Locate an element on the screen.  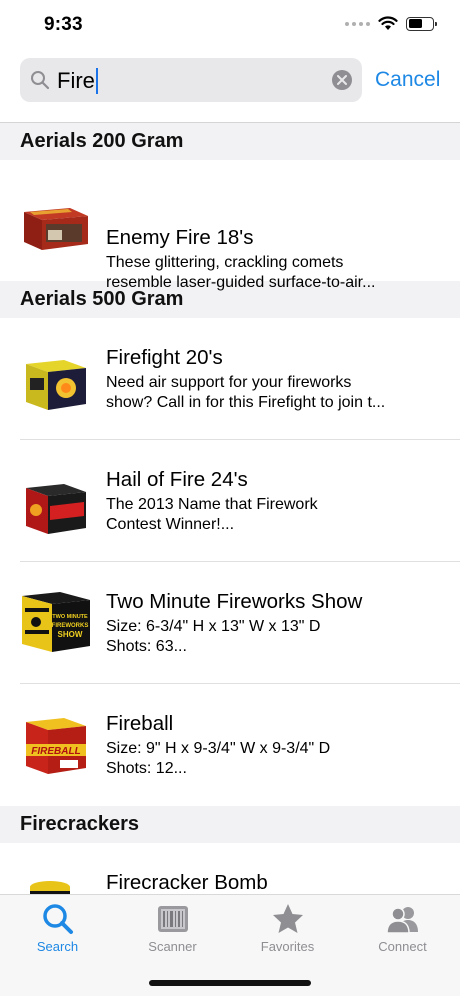
item-title: Fireball is located at coordinates (140, 723).